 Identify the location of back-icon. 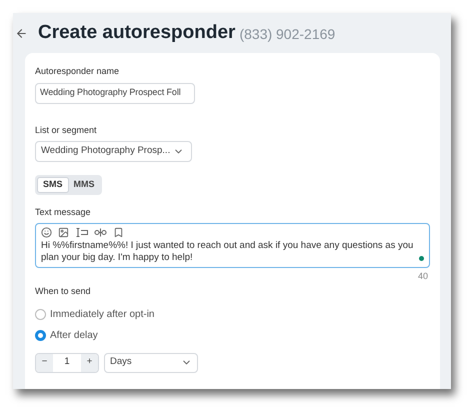
(21, 33).